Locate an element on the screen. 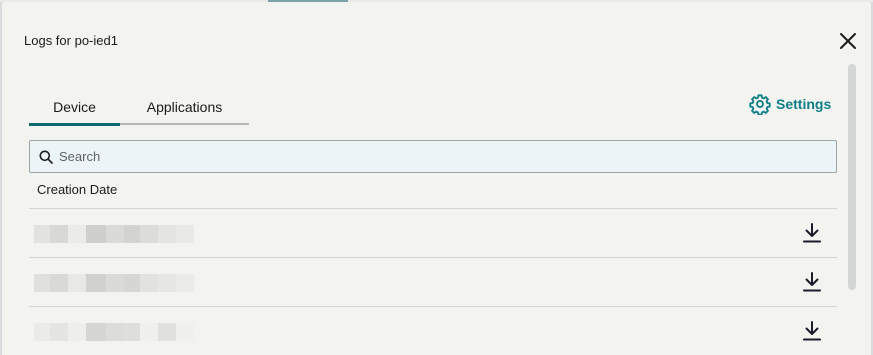 This screenshot has width=873, height=355. gear-icon is located at coordinates (760, 104).